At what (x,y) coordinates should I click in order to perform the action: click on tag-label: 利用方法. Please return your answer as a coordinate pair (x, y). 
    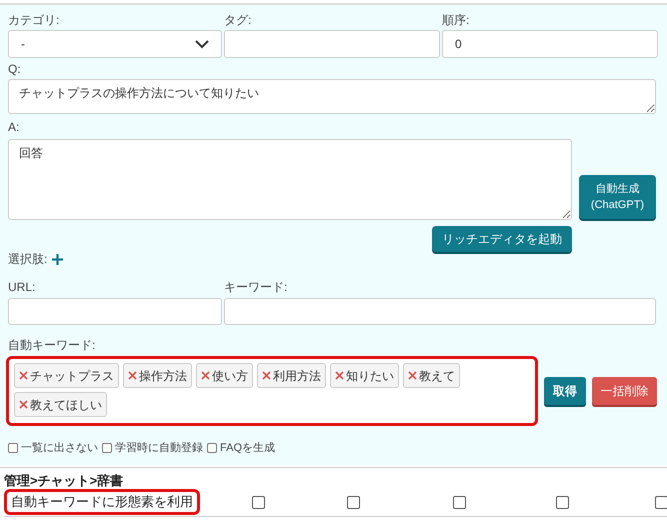
    Looking at the image, I should click on (297, 376).